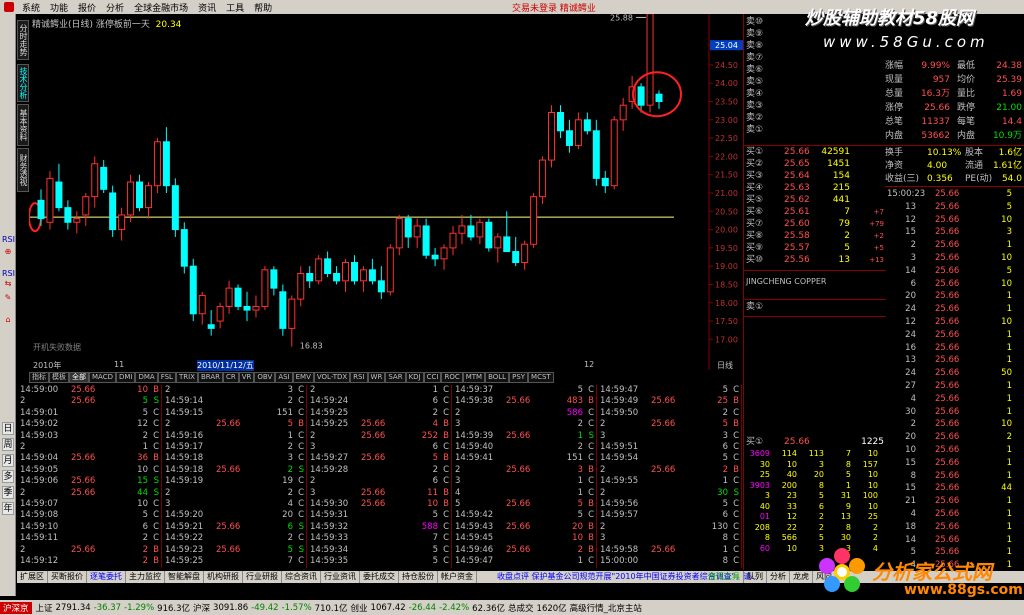 This screenshot has width=1024, height=615. I want to click on bottom-tab: 行业研报, so click(262, 577).